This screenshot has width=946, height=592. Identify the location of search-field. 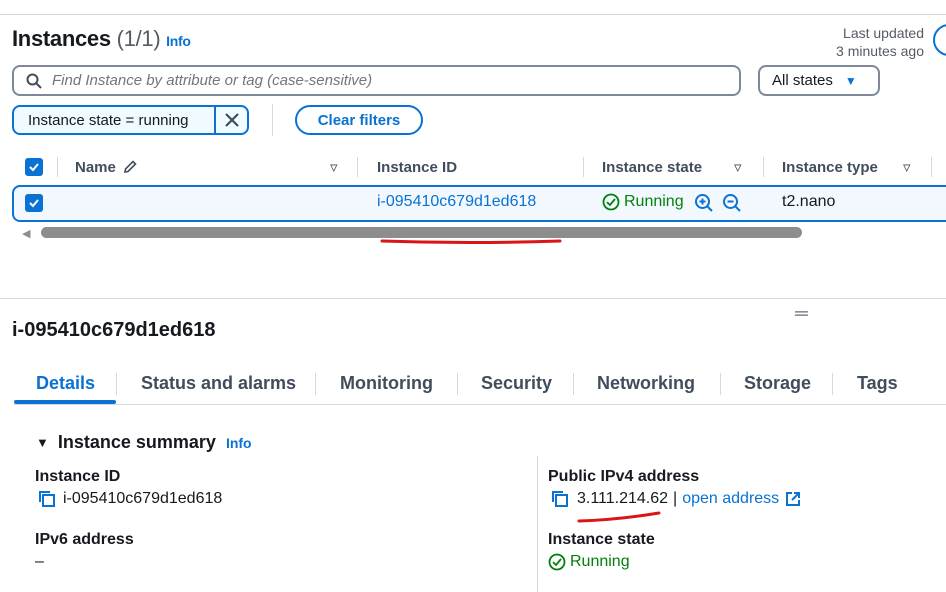
(376, 80).